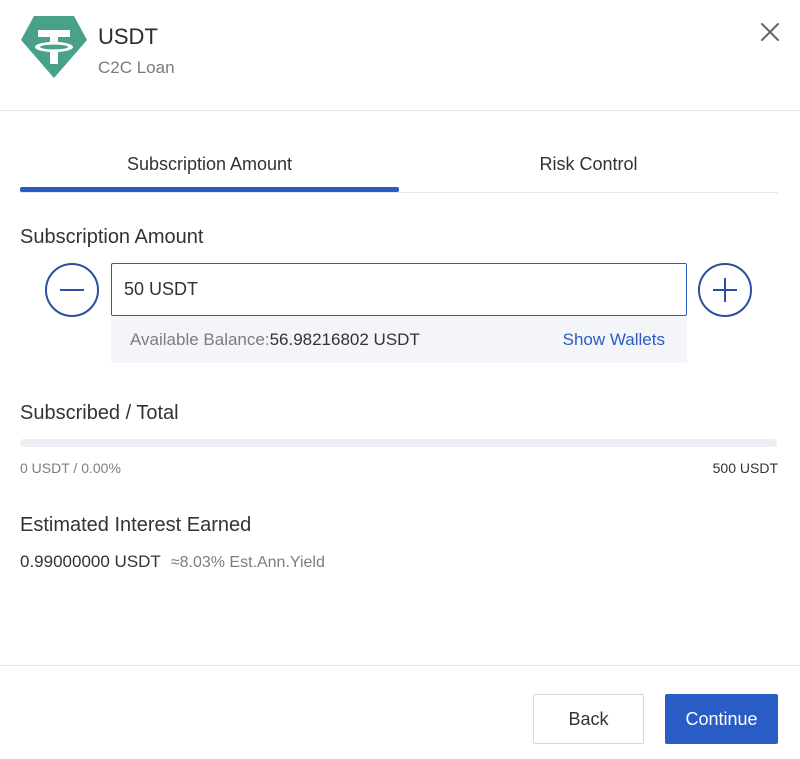  I want to click on available-balance-value: 56.98216802 USDT, so click(344, 339).